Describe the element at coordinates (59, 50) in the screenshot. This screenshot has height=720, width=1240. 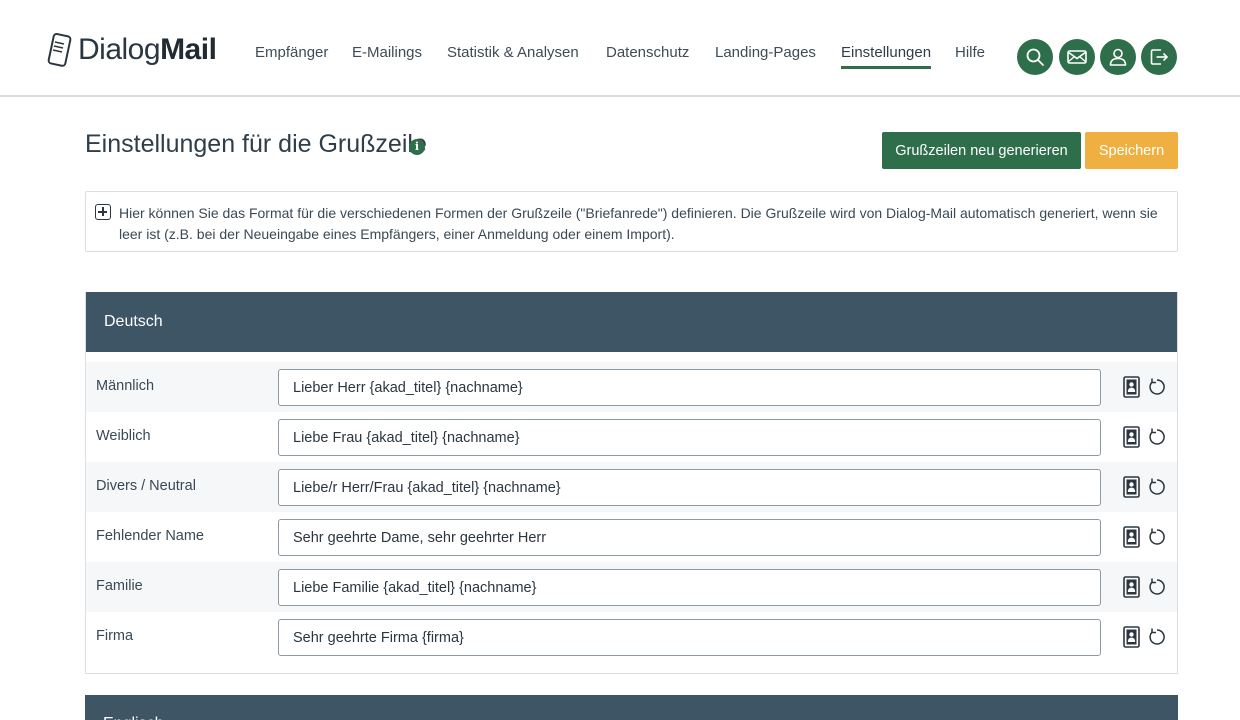
I see `logo-phone-icon` at that location.